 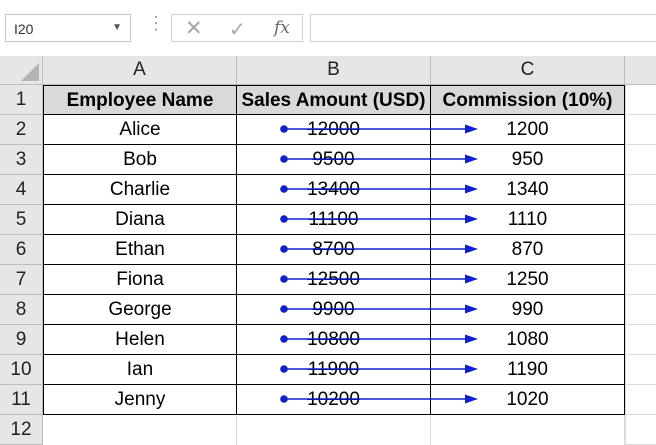 What do you see at coordinates (334, 190) in the screenshot?
I see `cell-sales-amount: 13400` at bounding box center [334, 190].